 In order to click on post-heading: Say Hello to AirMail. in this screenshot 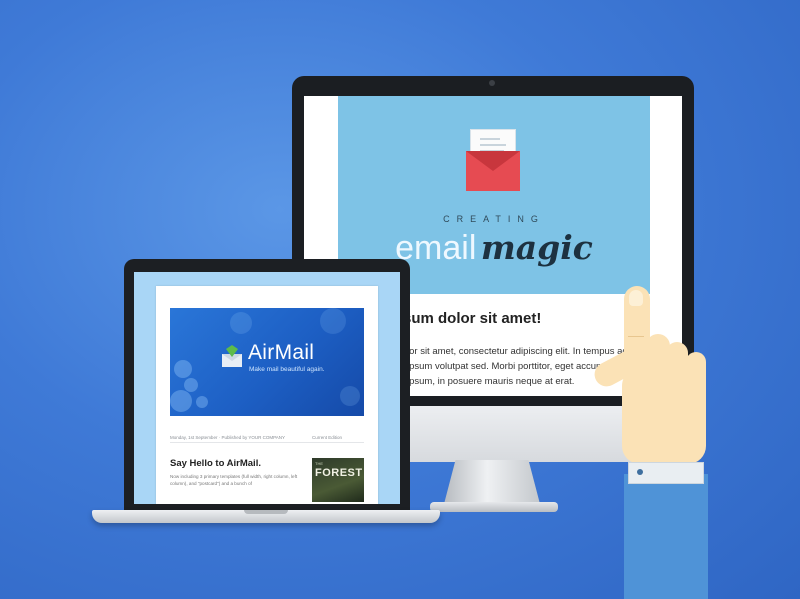, I will do `click(215, 463)`.